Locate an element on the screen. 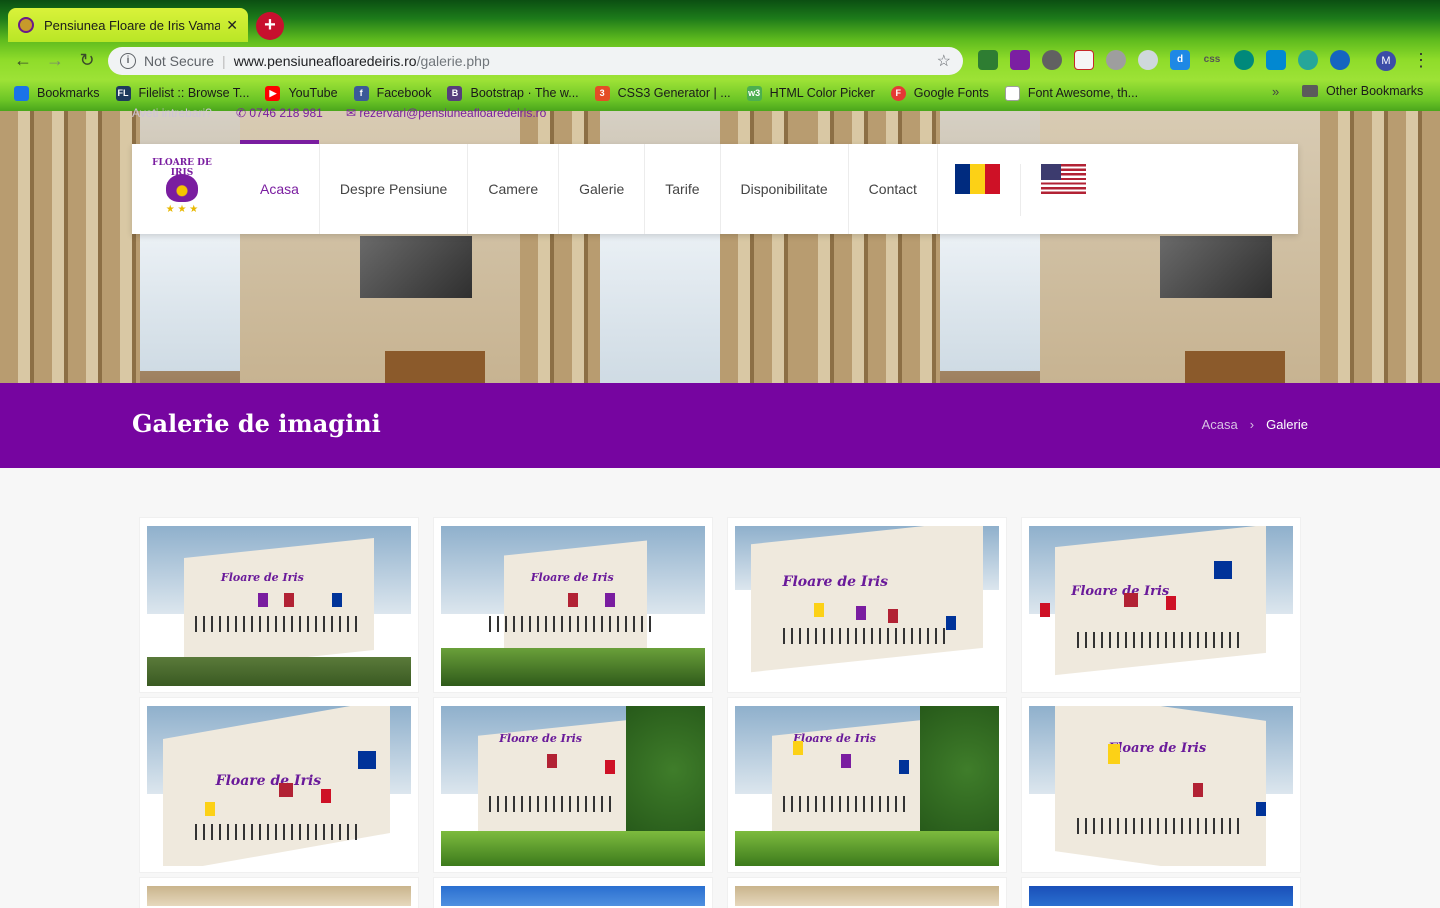 This screenshot has height=908, width=1440. nav-item-tarife: Tarife is located at coordinates (683, 189).